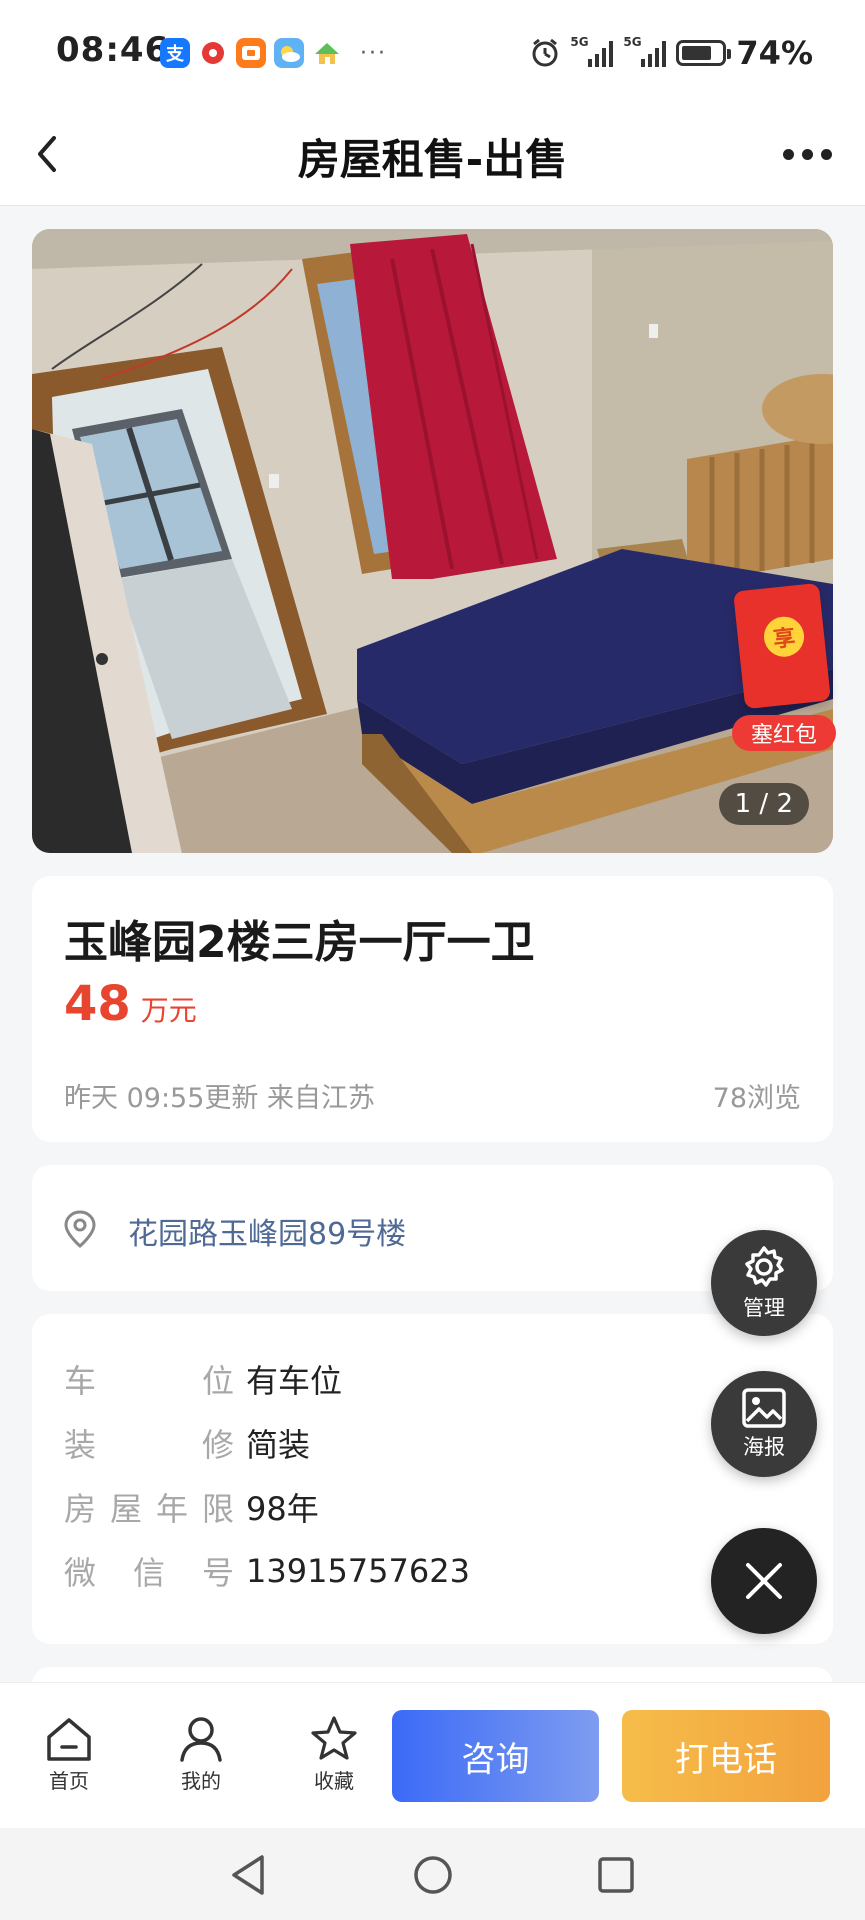  I want to click on battery-percent: 74%, so click(774, 53).